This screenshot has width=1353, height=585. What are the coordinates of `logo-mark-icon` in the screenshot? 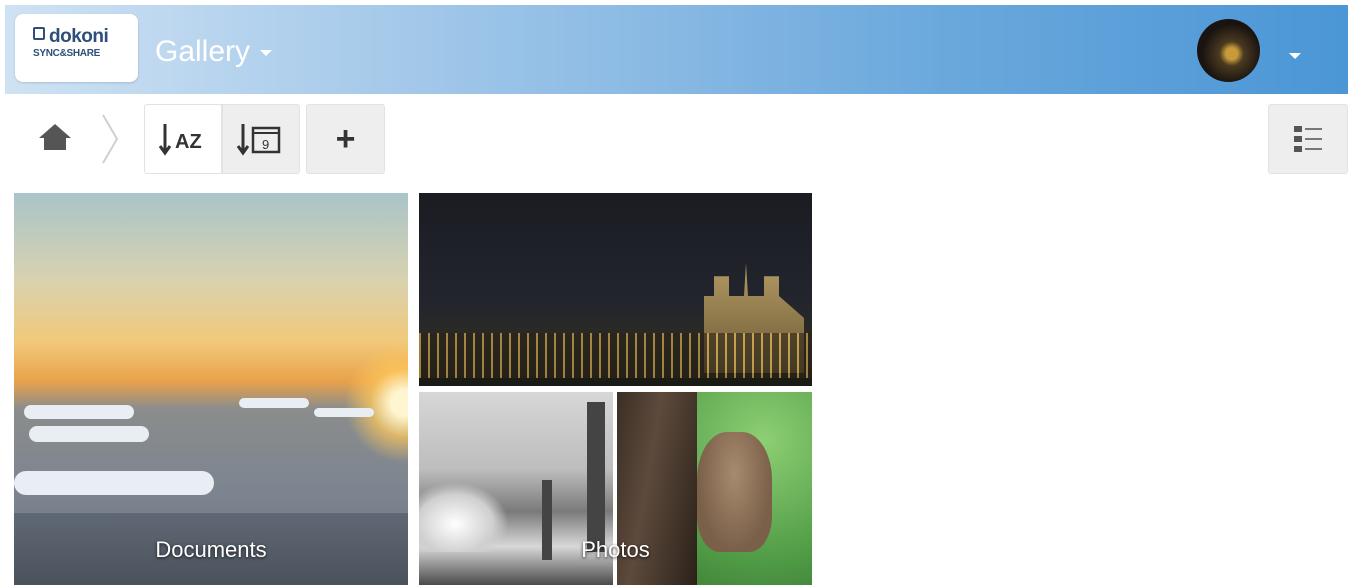 It's located at (39, 33).